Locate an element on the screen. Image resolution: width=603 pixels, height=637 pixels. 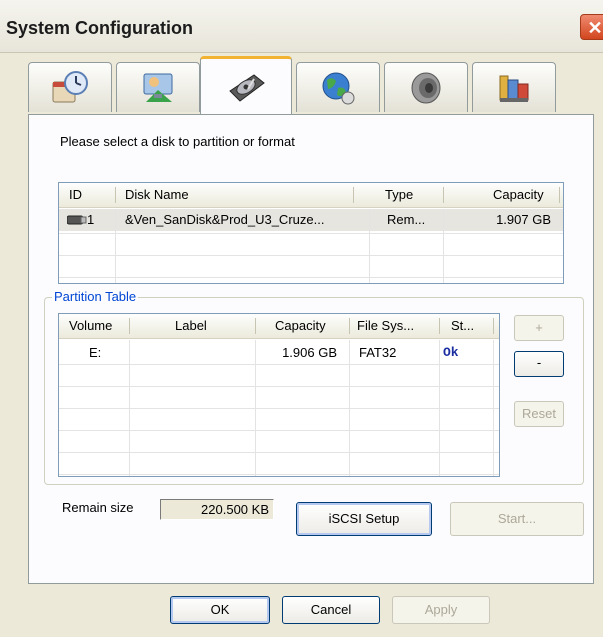
speaker-icon is located at coordinates (426, 87).